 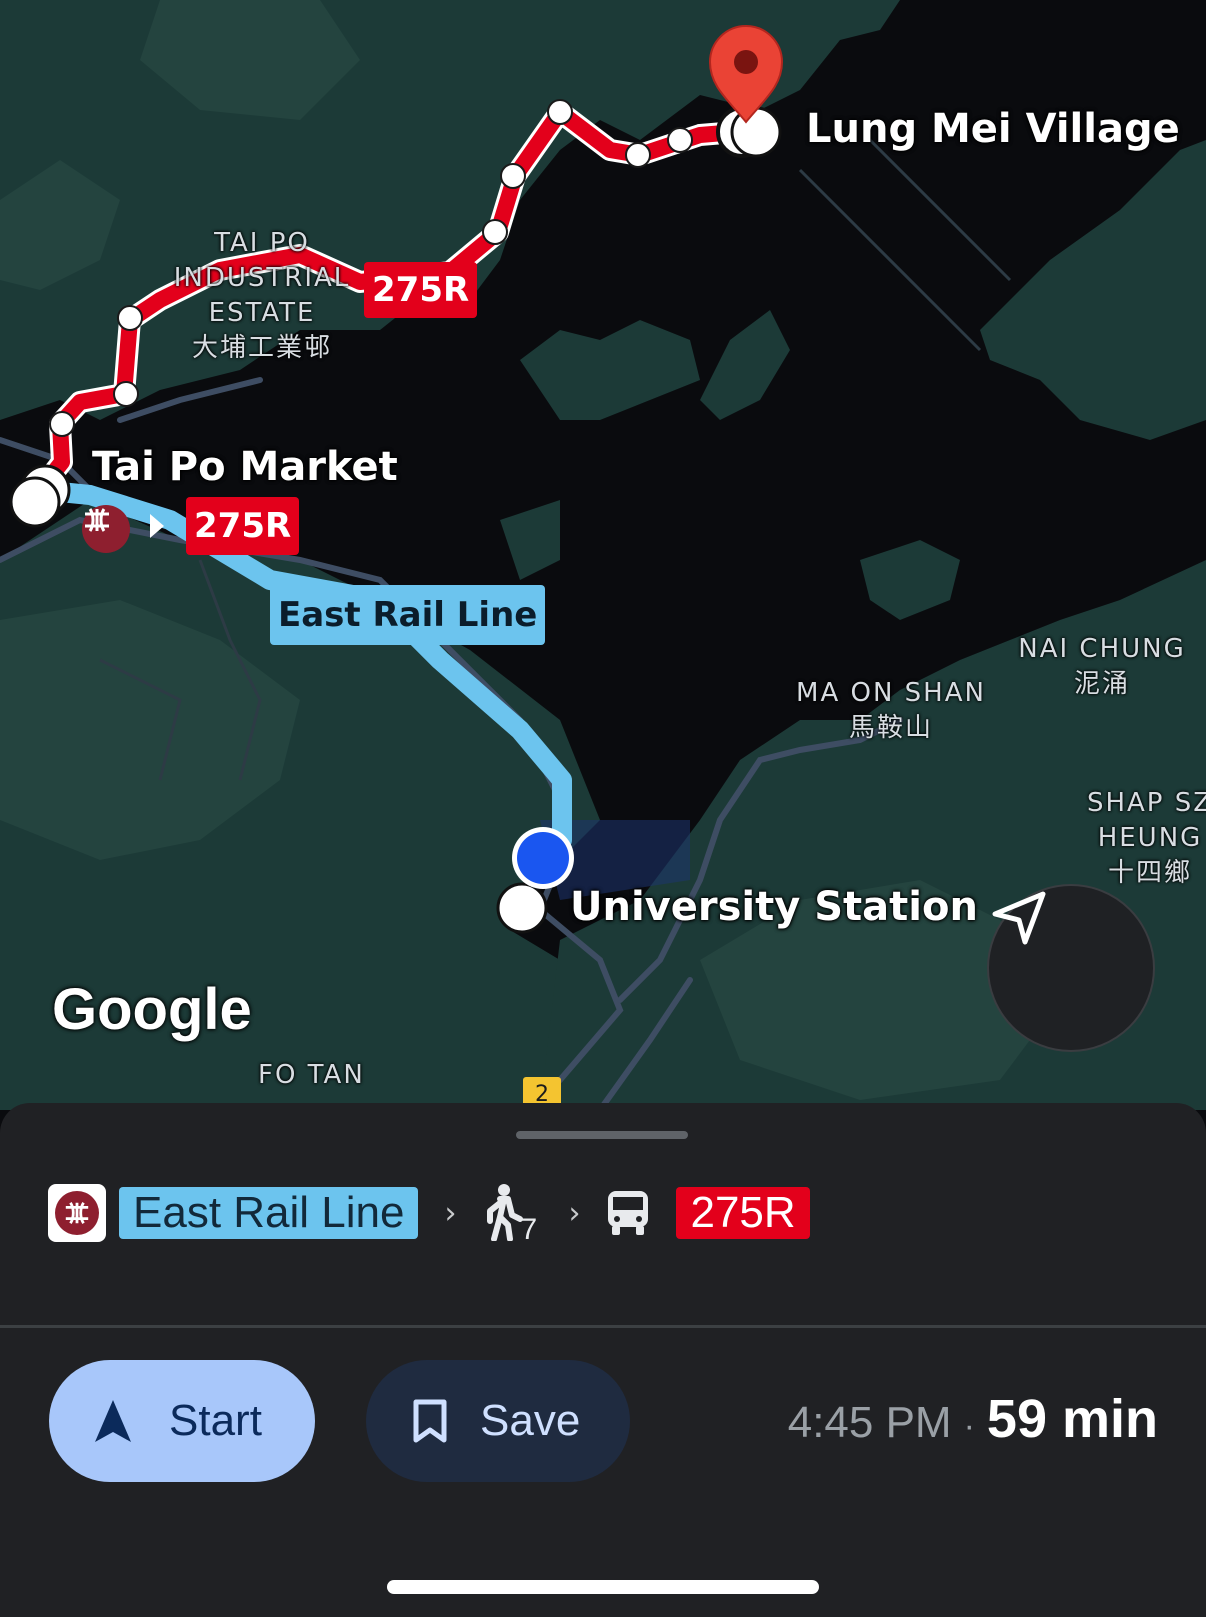 I want to click on bus-route-badge: 275R, so click(x=421, y=290).